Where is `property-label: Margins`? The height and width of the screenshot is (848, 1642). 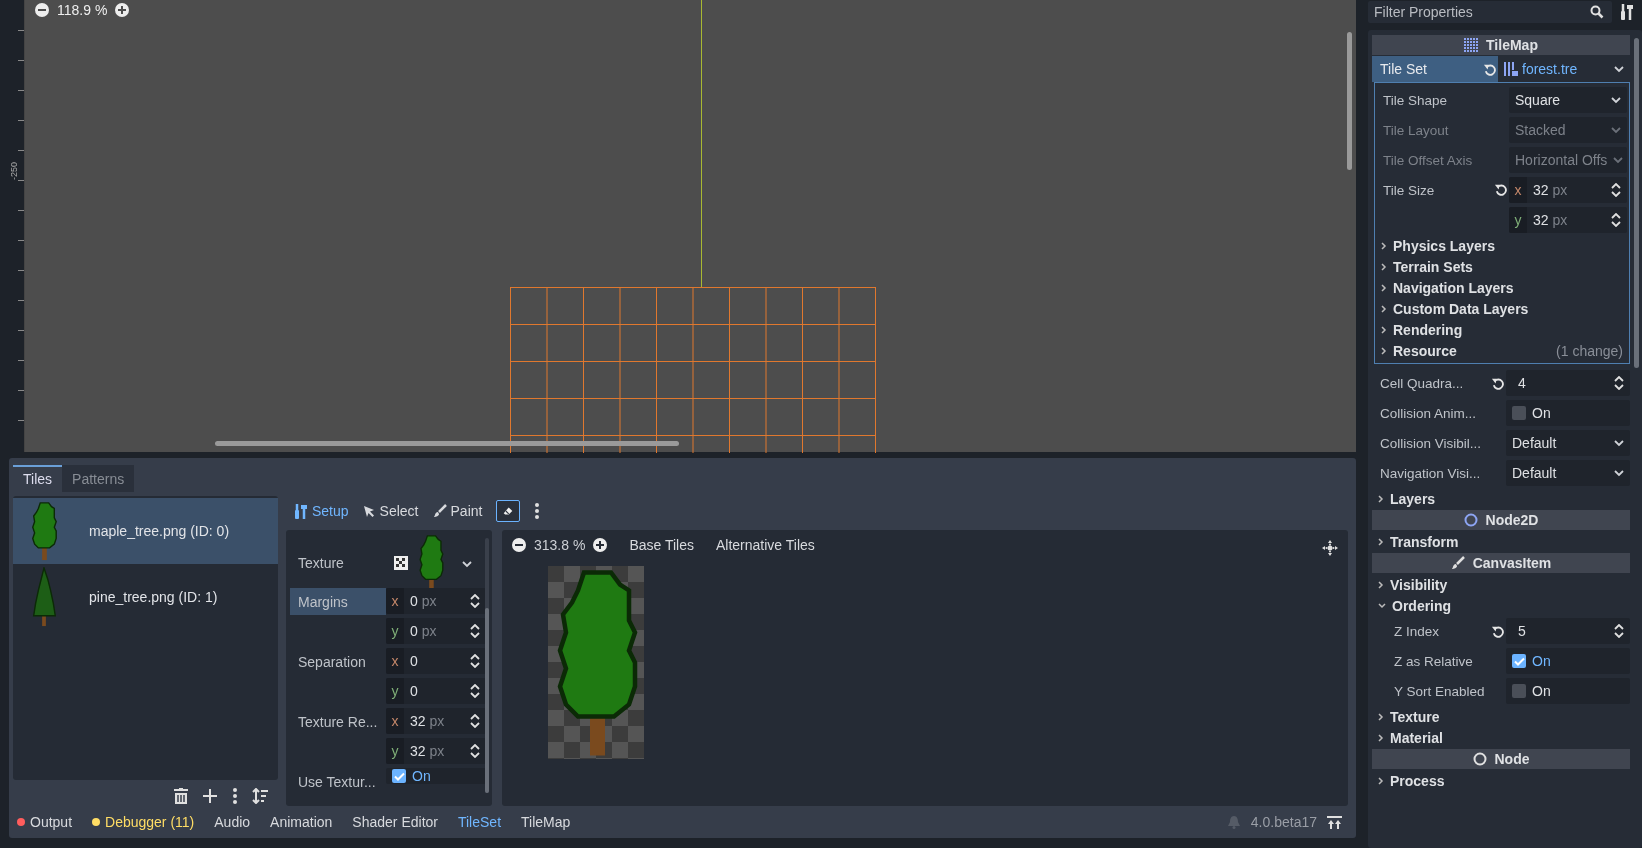
property-label: Margins is located at coordinates (338, 601).